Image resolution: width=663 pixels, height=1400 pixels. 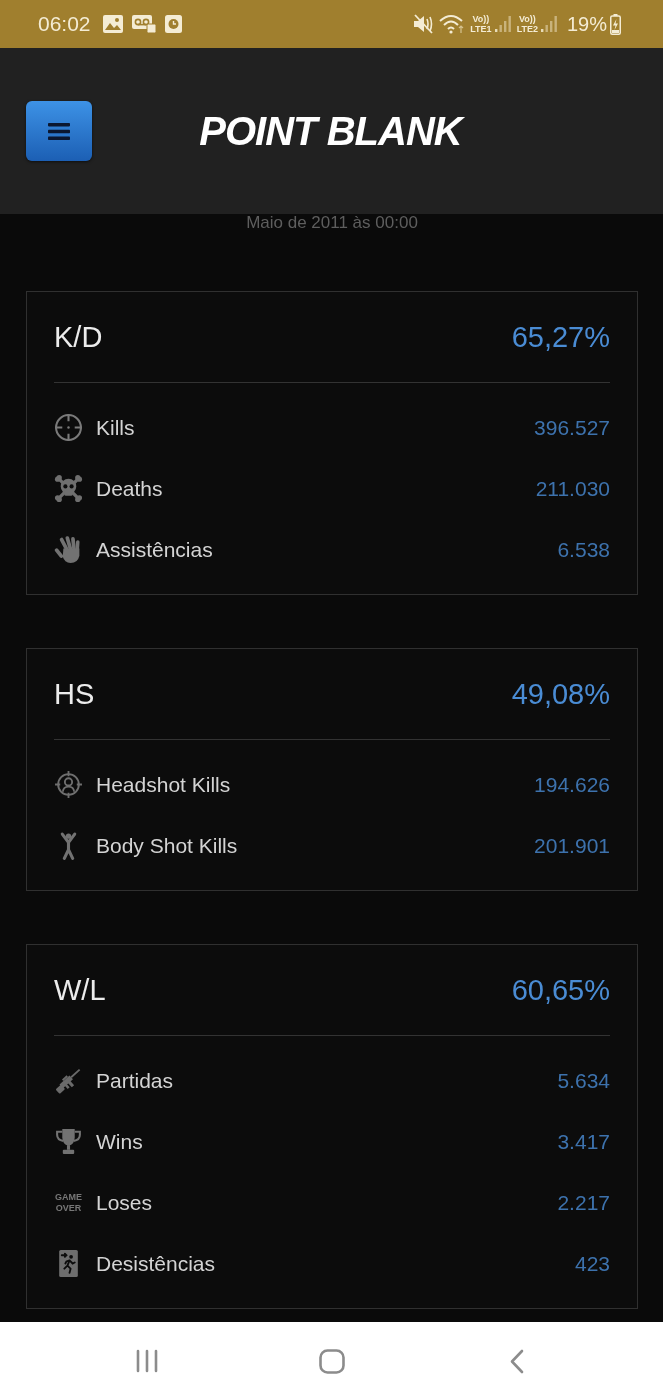 I want to click on card-title: K/D, so click(x=78, y=337).